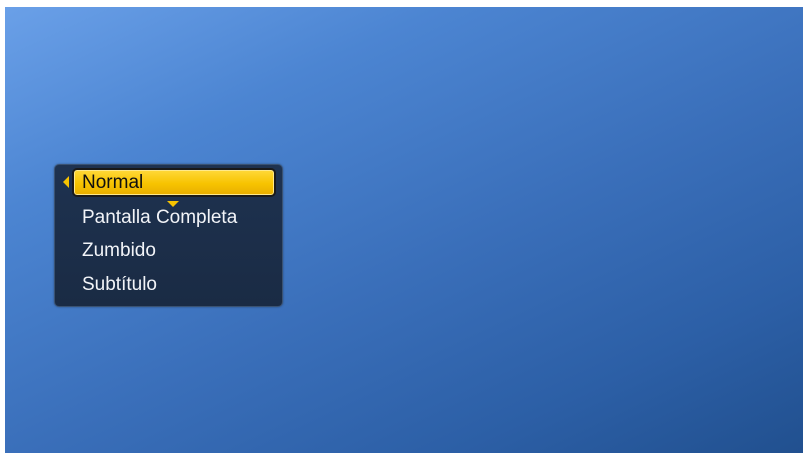 This screenshot has height=455, width=805. What do you see at coordinates (159, 218) in the screenshot?
I see `menu-item-pantalla-completa: Pantalla Completa` at bounding box center [159, 218].